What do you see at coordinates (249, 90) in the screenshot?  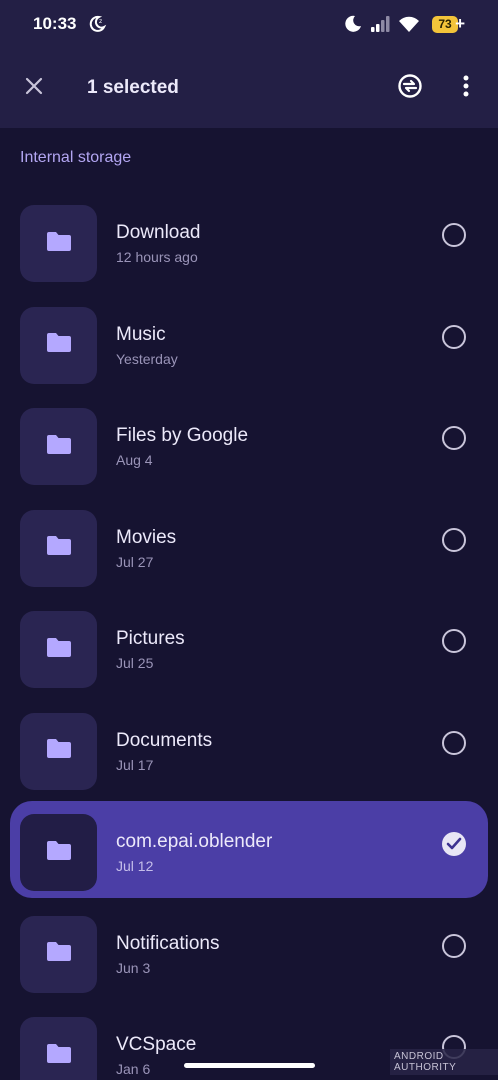 I see `app-bar: 1 selected` at bounding box center [249, 90].